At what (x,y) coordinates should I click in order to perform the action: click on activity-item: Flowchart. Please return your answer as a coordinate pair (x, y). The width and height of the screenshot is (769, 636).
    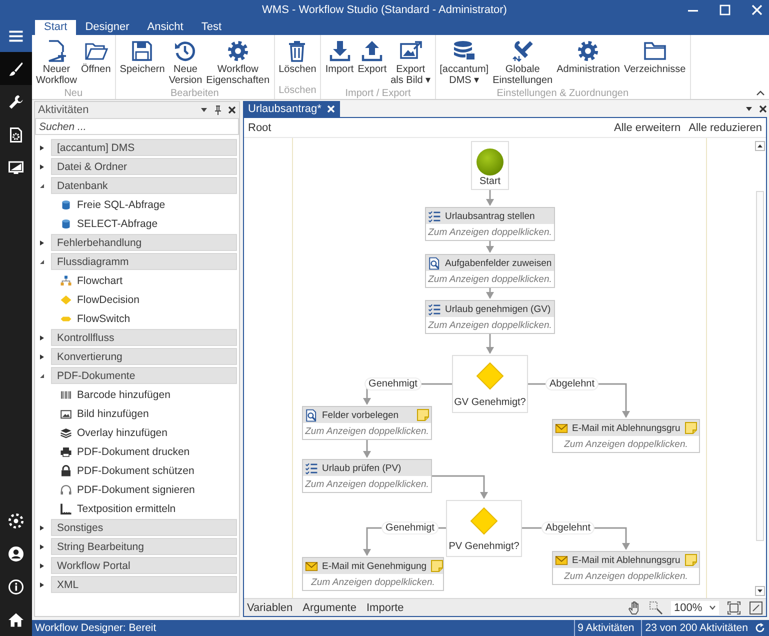
    Looking at the image, I should click on (137, 280).